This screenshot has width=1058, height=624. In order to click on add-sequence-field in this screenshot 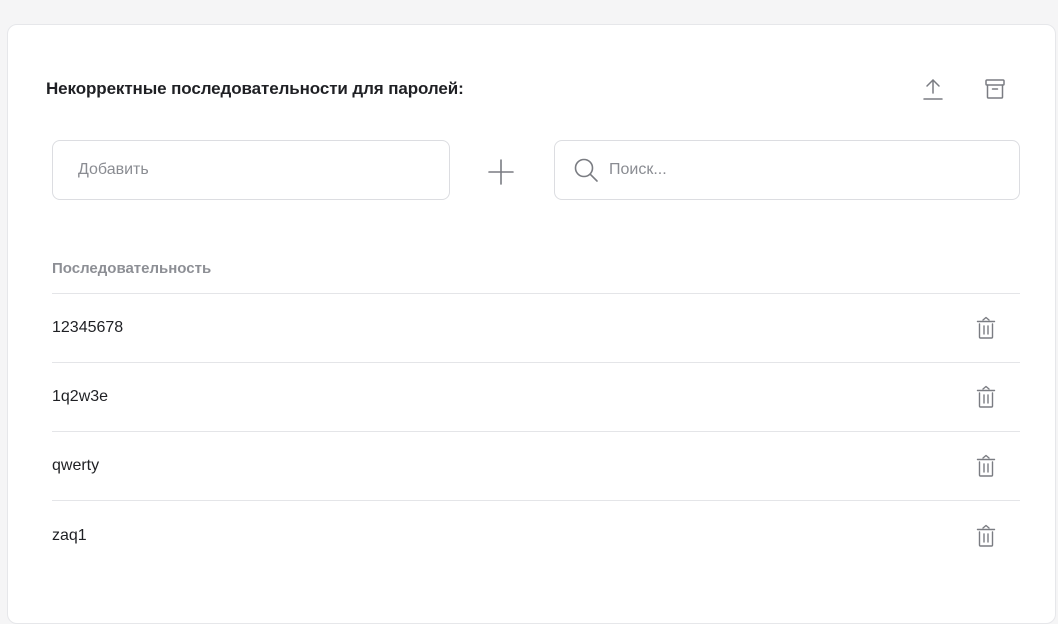, I will do `click(251, 170)`.